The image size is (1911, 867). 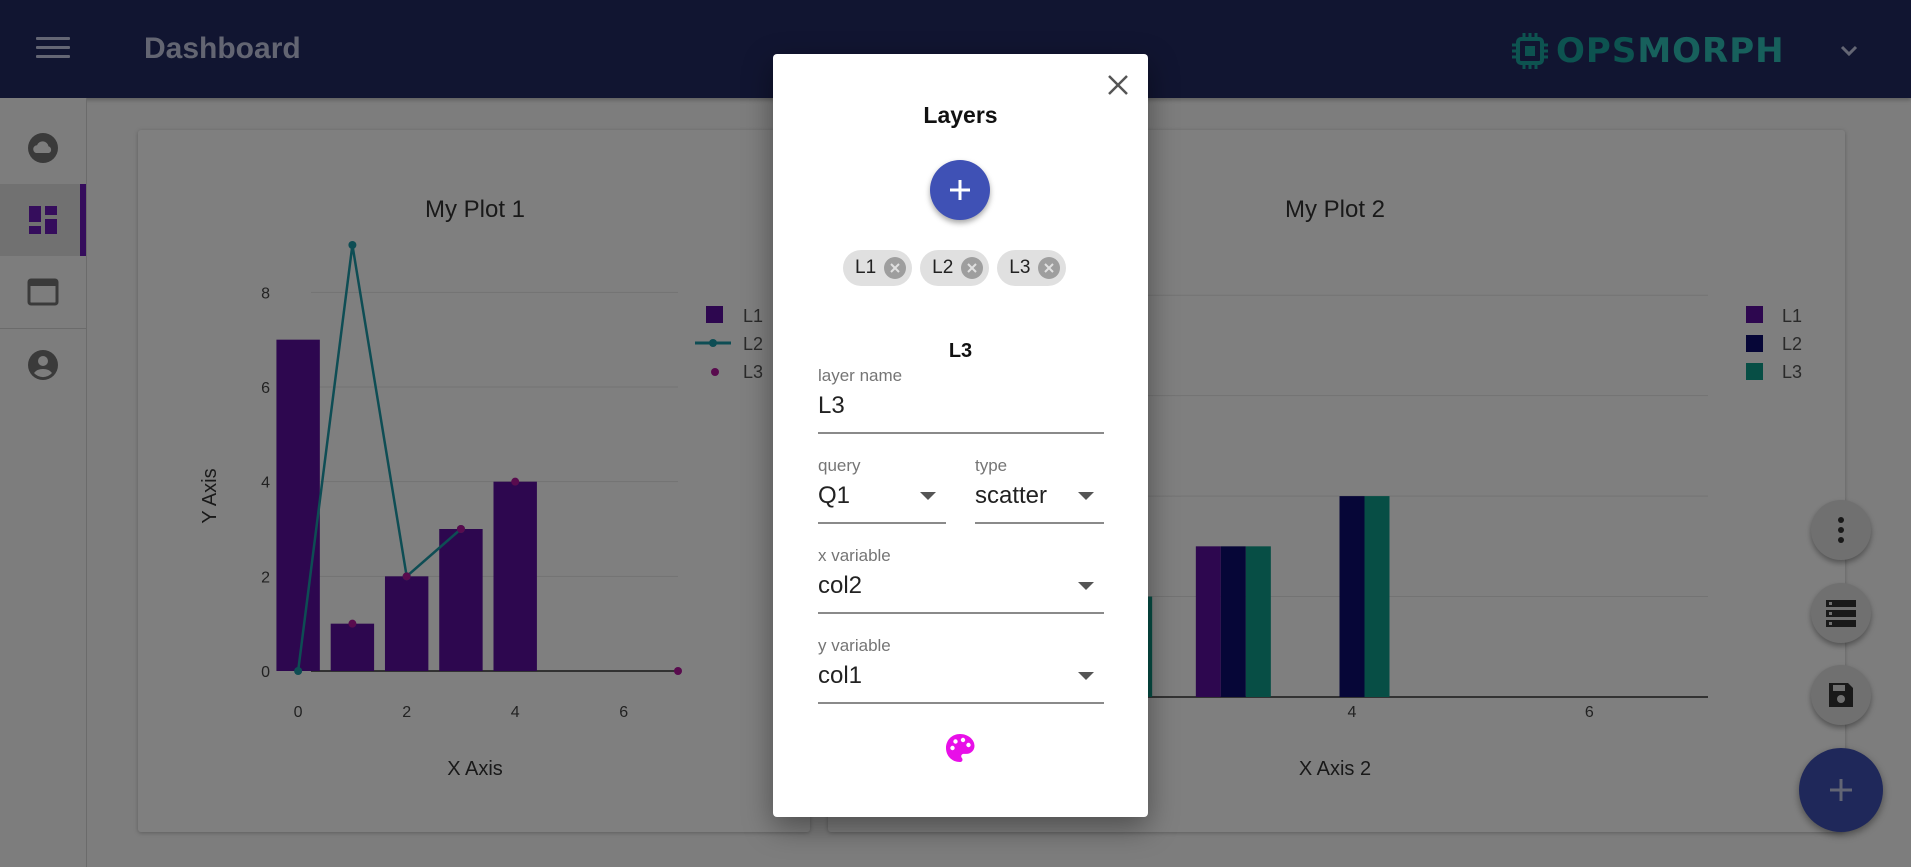 What do you see at coordinates (1011, 495) in the screenshot?
I see `type-value: scatter` at bounding box center [1011, 495].